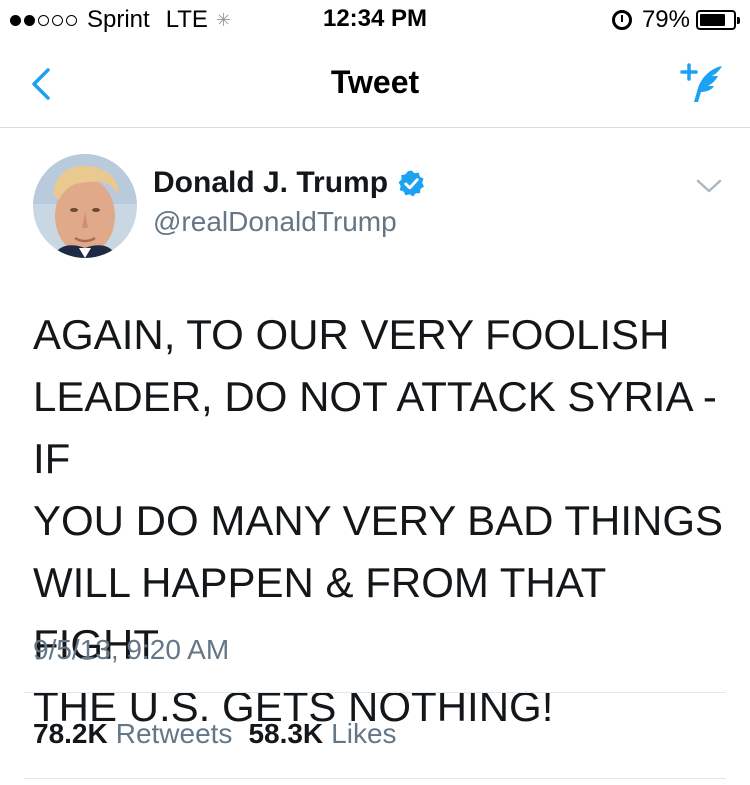 Image resolution: width=750 pixels, height=785 pixels. I want to click on battery-icon, so click(718, 20).